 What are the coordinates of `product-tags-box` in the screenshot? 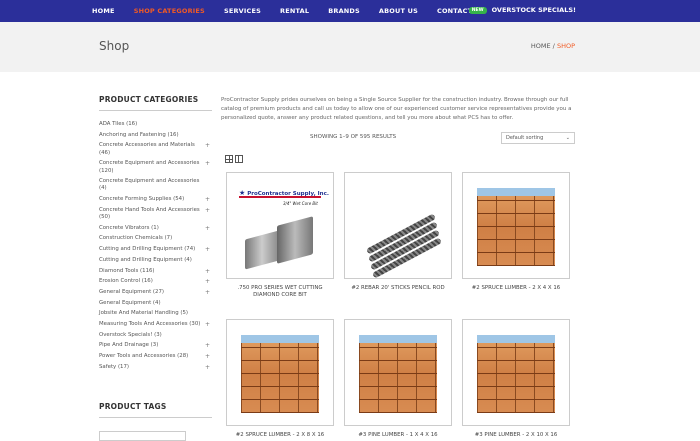 It's located at (142, 436).